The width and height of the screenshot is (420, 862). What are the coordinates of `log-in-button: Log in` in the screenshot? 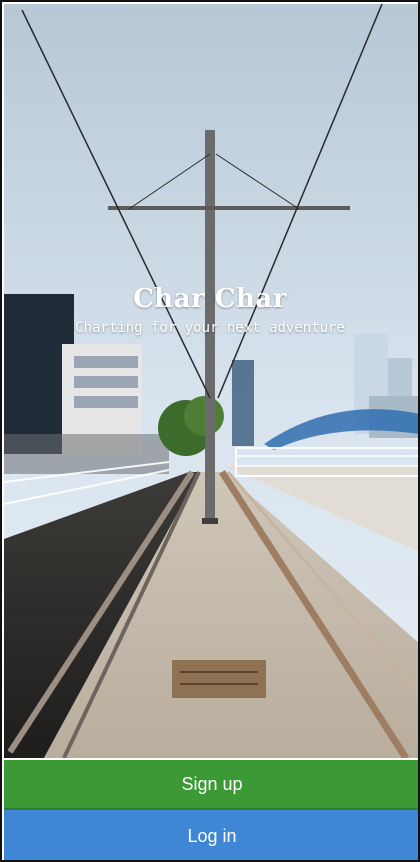 It's located at (211, 835).